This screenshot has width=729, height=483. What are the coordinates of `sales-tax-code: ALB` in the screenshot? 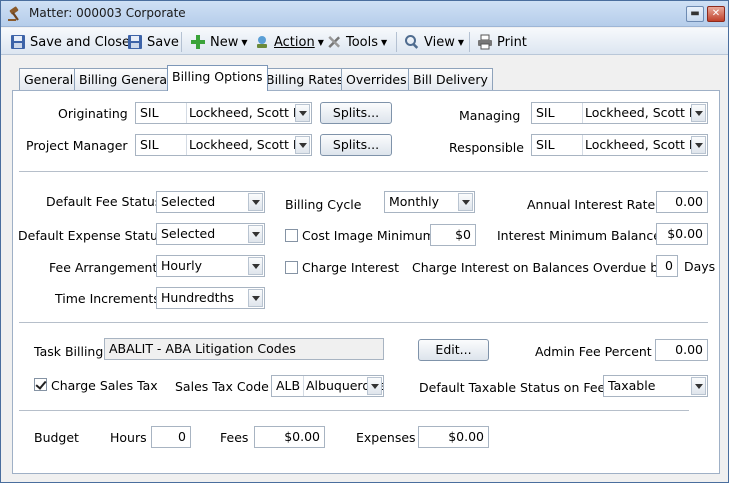 It's located at (288, 385).